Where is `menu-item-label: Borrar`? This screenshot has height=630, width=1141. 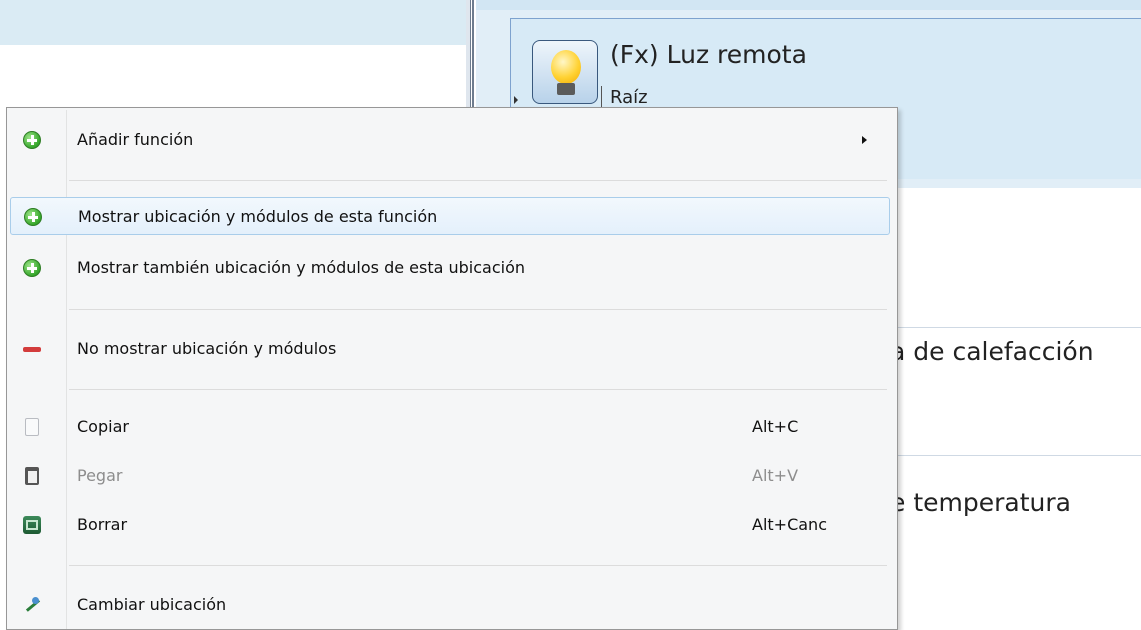
menu-item-label: Borrar is located at coordinates (102, 524).